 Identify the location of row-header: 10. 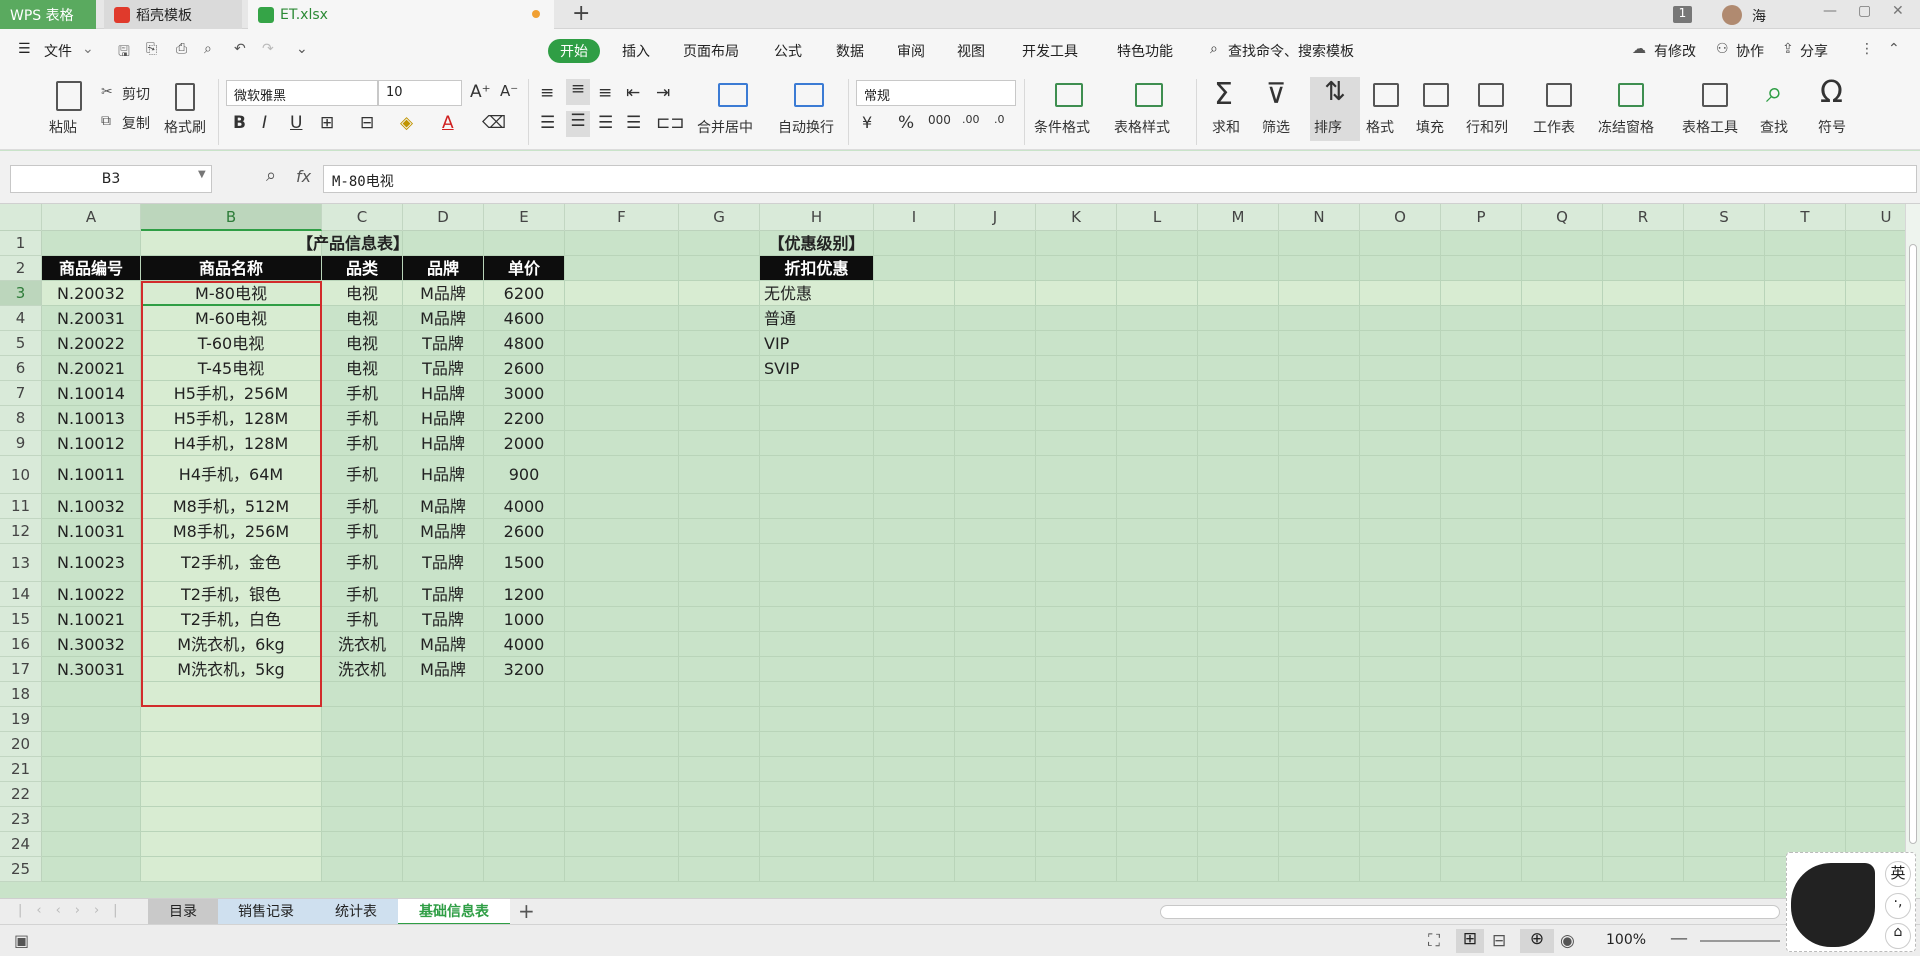
(21, 475).